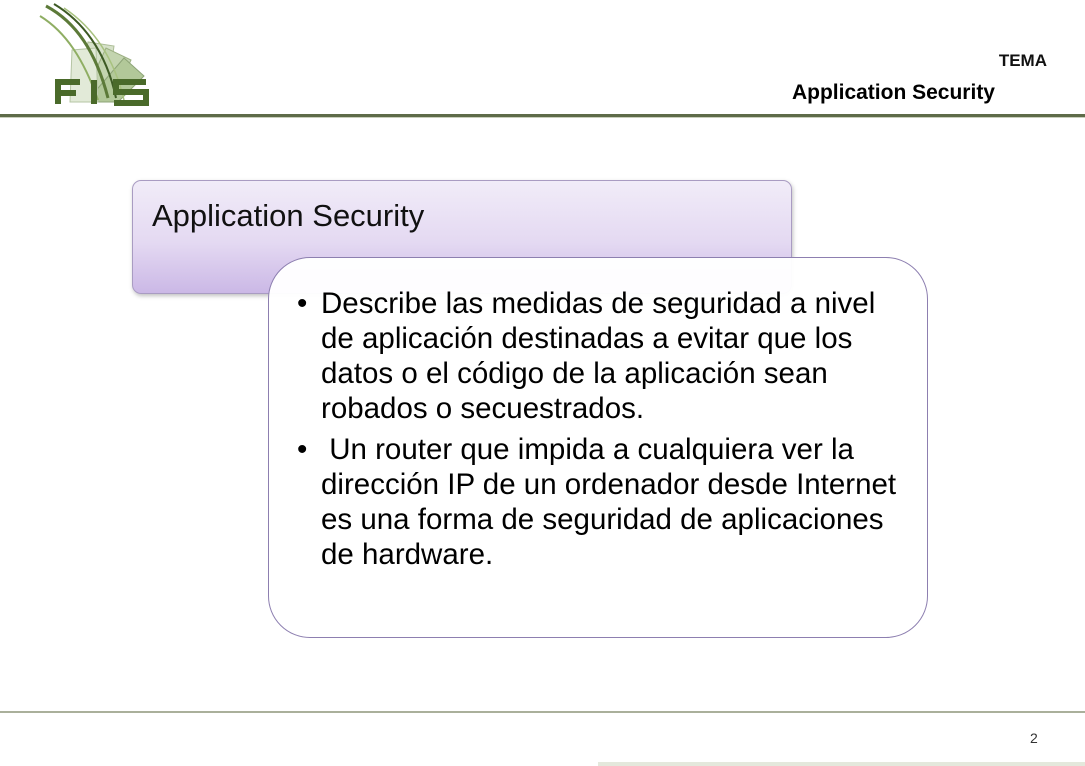  What do you see at coordinates (893, 92) in the screenshot?
I see `header-title: Application Security` at bounding box center [893, 92].